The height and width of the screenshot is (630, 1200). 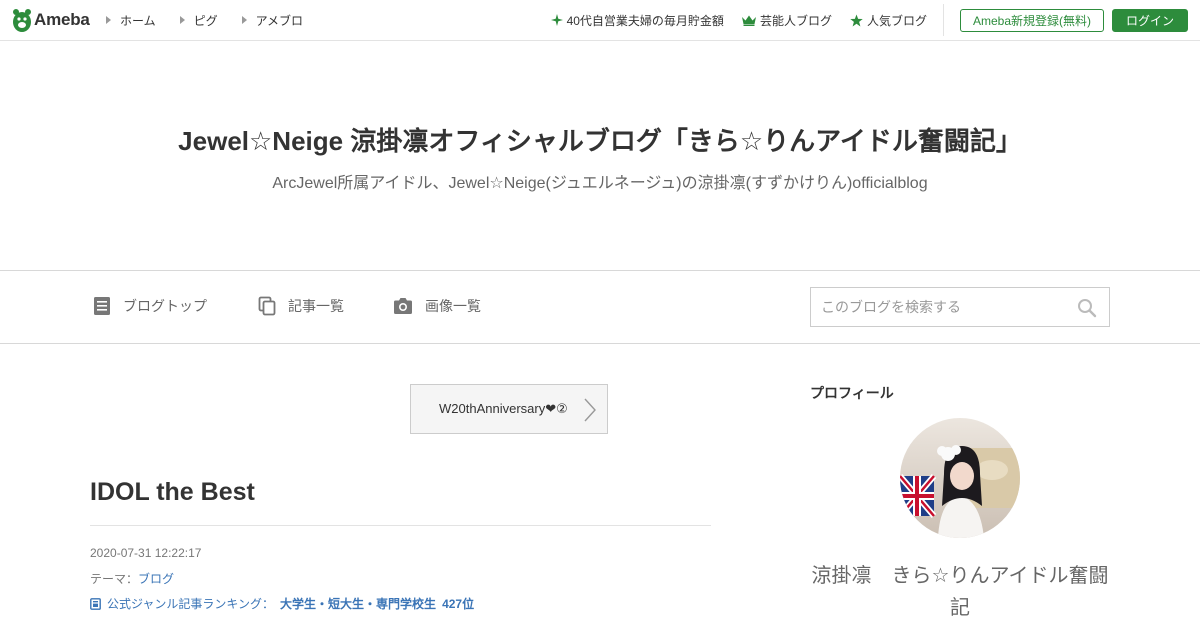 I want to click on entry-theme: テーマ：ブログ, so click(x=132, y=578).